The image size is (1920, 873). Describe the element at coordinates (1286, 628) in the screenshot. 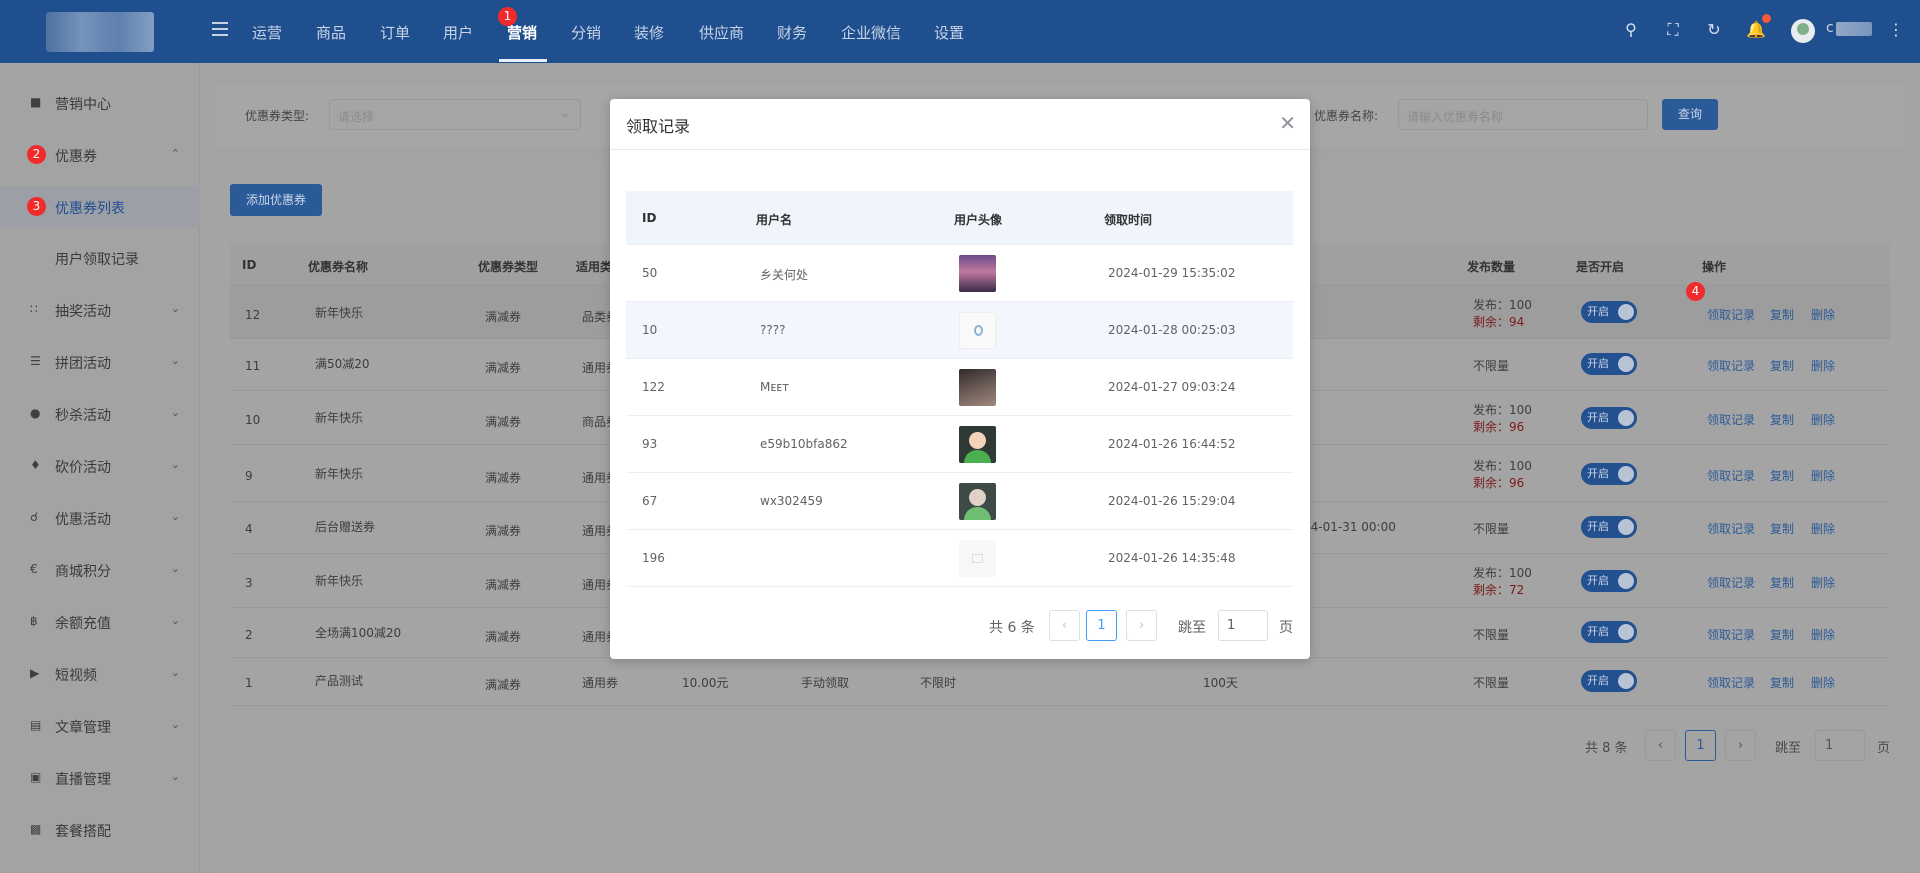

I see `page-unit: 页` at that location.